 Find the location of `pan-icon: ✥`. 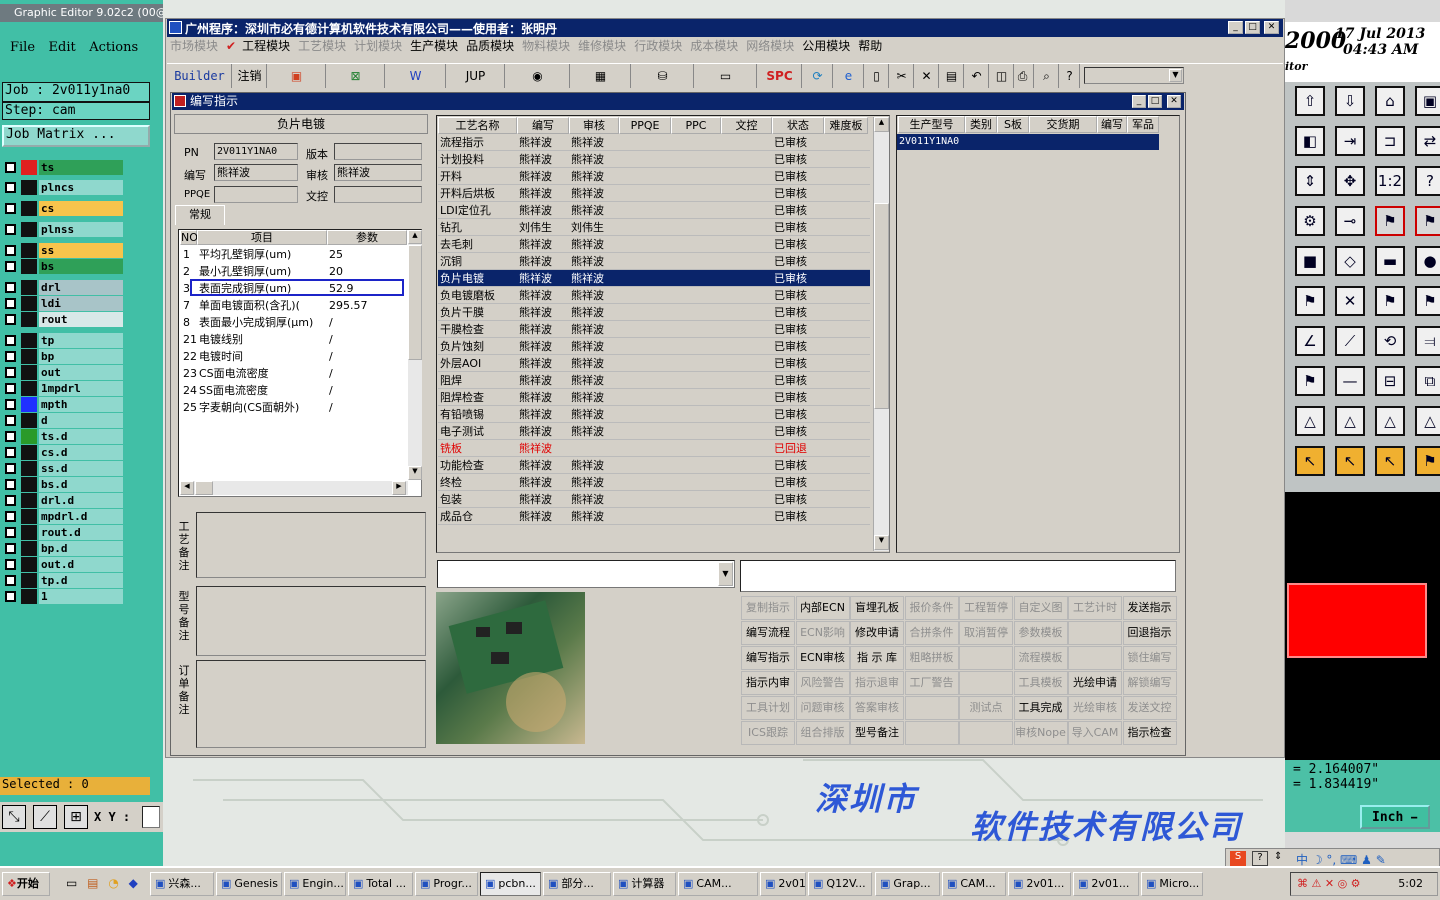

pan-icon: ✥ is located at coordinates (1350, 181).